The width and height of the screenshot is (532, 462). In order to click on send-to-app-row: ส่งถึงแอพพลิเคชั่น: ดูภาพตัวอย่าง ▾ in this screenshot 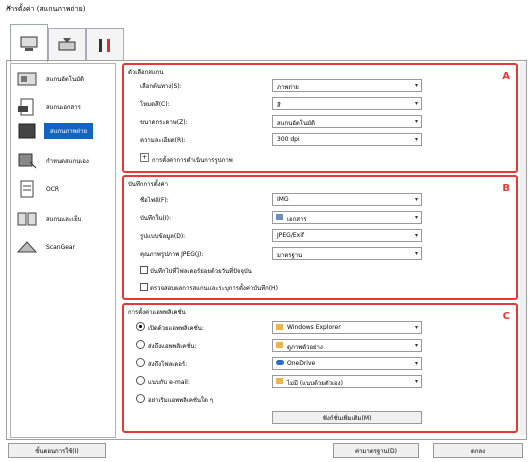, I will do `click(282, 345)`.